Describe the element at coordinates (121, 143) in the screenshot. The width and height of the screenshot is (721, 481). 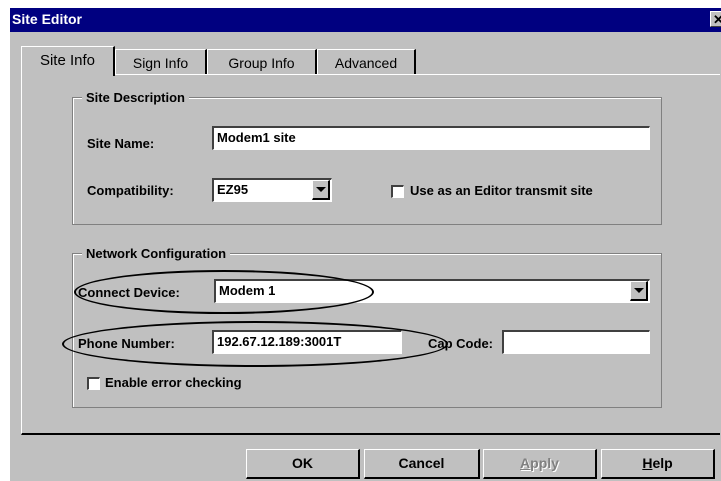
I see `site-name-label: Site Name:` at that location.